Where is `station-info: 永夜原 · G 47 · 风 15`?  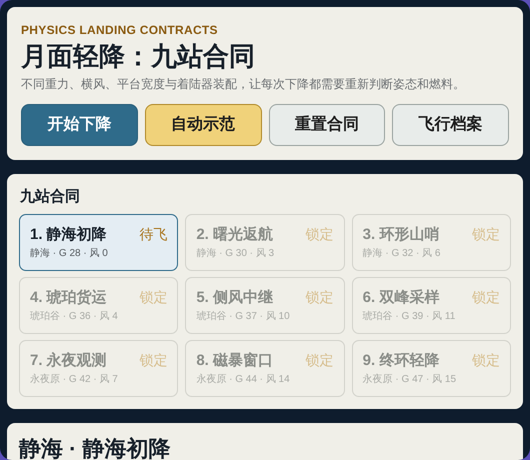
station-info: 永夜原 · G 47 · 风 15 is located at coordinates (410, 380).